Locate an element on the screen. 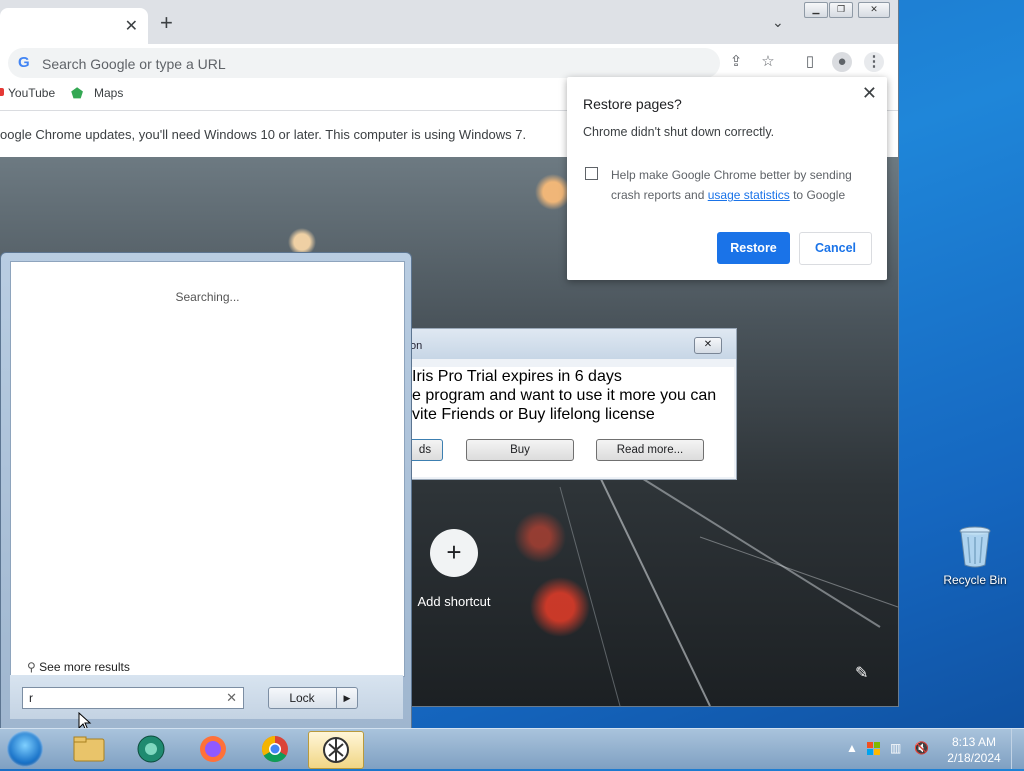 The image size is (1024, 771). toolbar: G Search Google or type a URL ⇪ ☆ ▯ ● ⋮ is located at coordinates (449, 62).